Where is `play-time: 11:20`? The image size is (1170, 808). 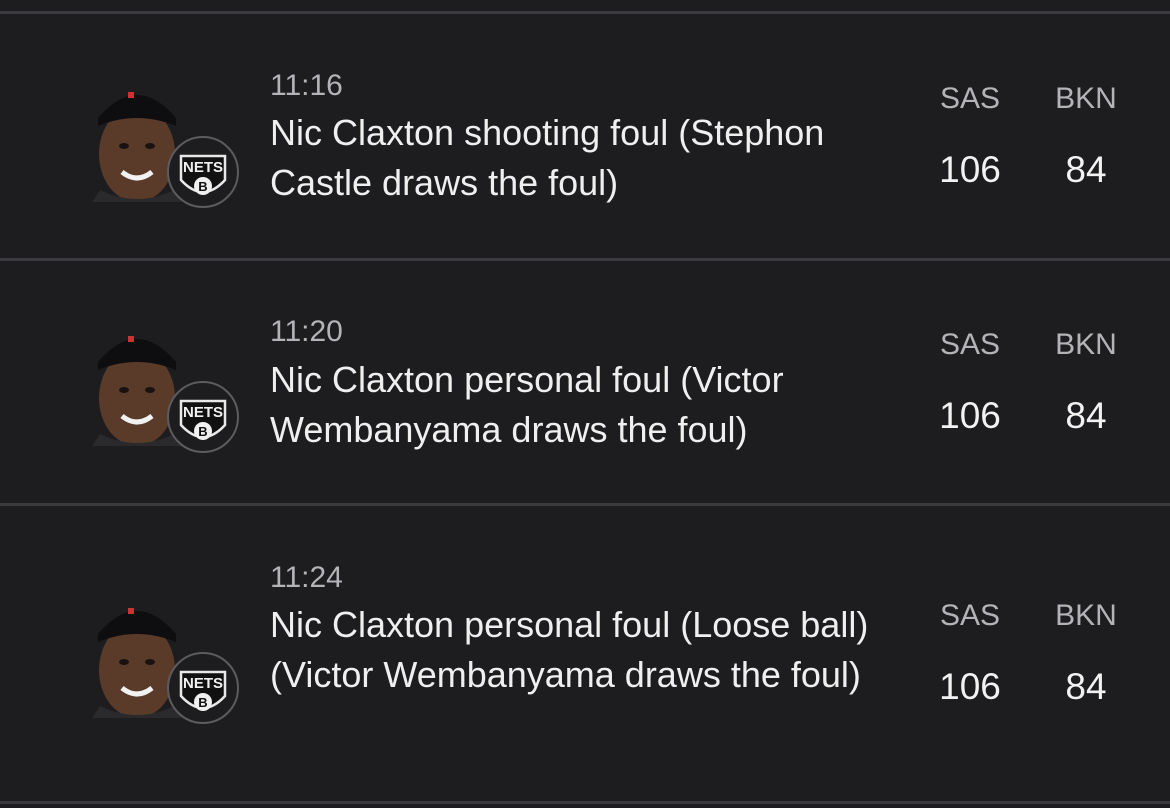
play-time: 11:20 is located at coordinates (306, 331).